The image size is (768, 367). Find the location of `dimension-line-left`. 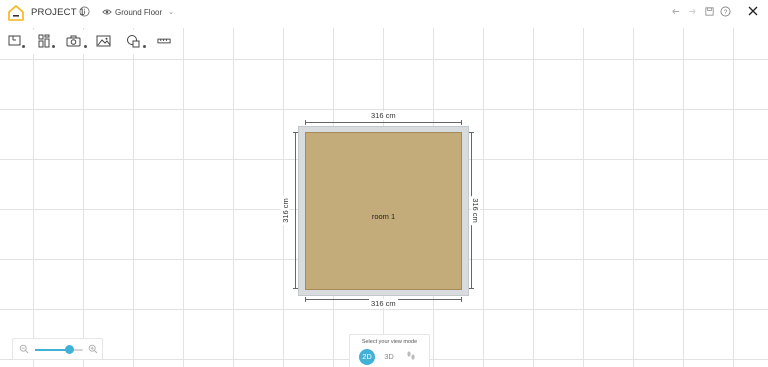

dimension-line-left is located at coordinates (295, 210).